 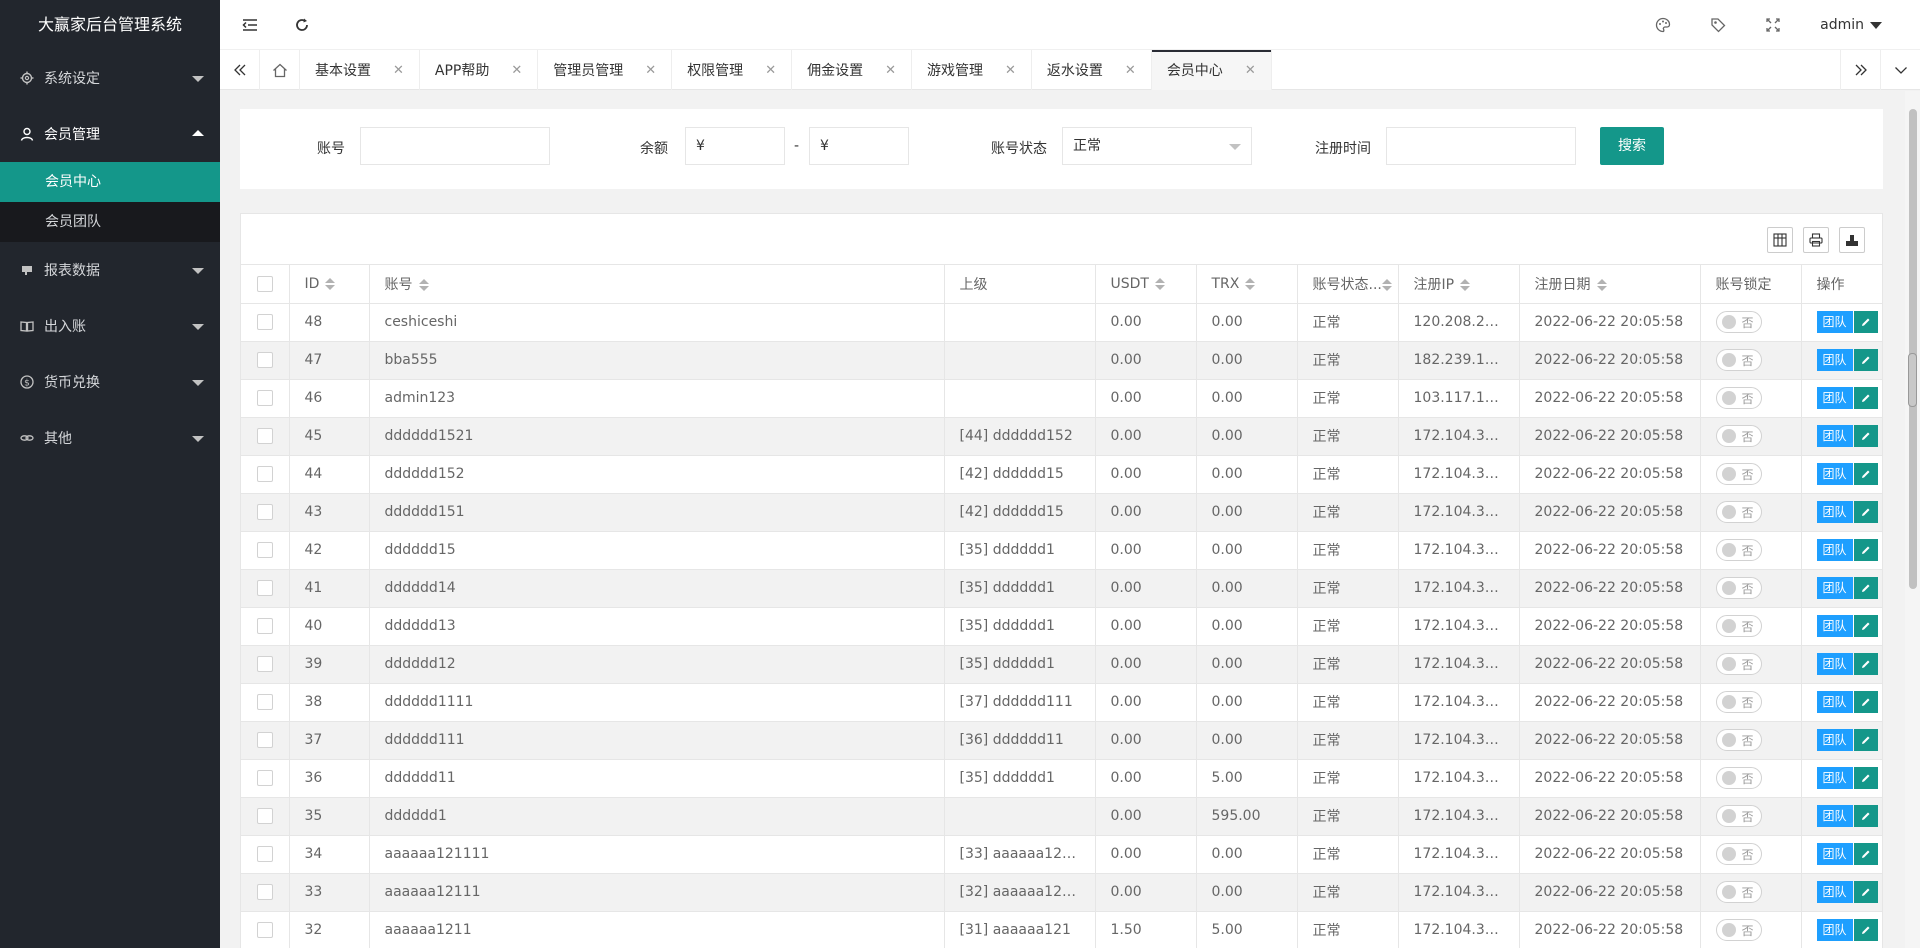 I want to click on scroll-tabs-right-icon, so click(x=1860, y=70).